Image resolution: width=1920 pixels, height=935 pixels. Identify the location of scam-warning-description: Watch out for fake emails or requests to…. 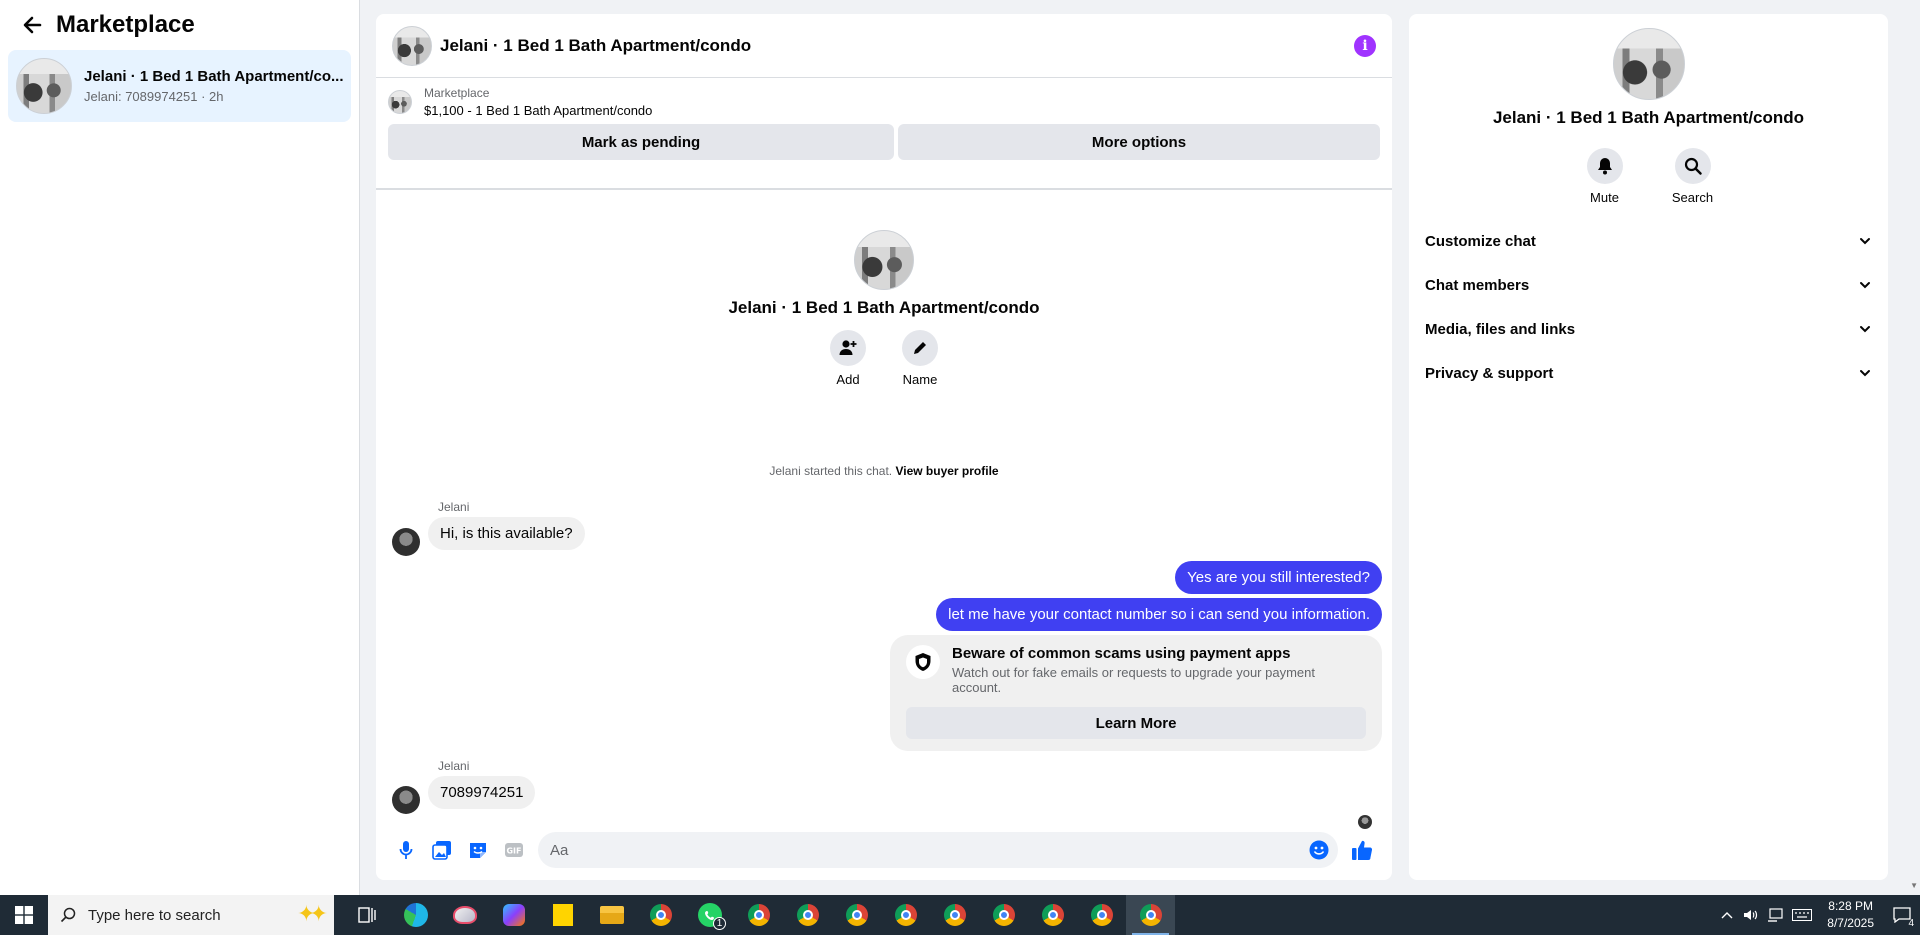
(1133, 680).